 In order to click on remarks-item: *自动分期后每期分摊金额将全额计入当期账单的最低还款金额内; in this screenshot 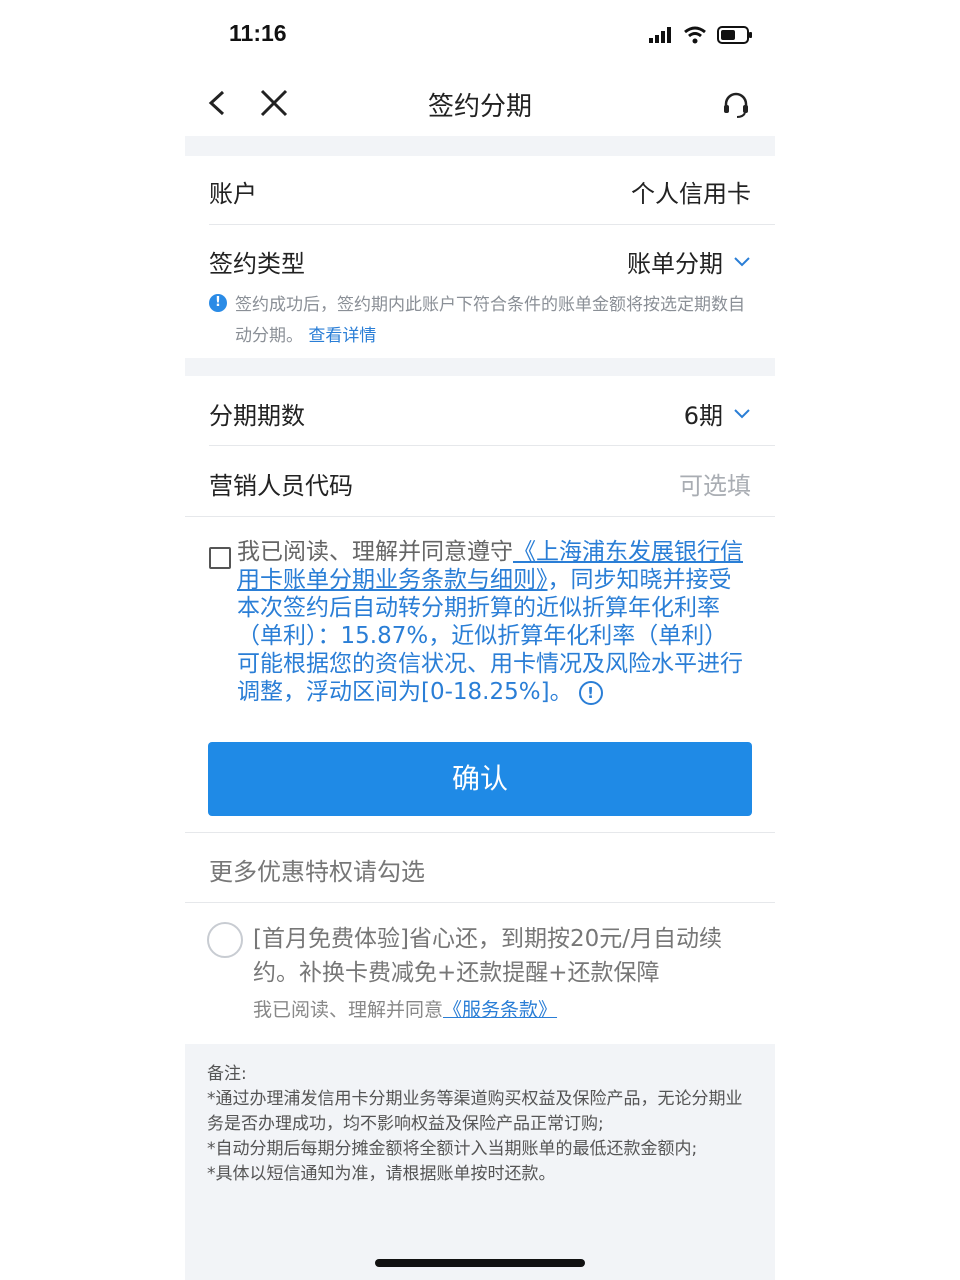, I will do `click(452, 1149)`.